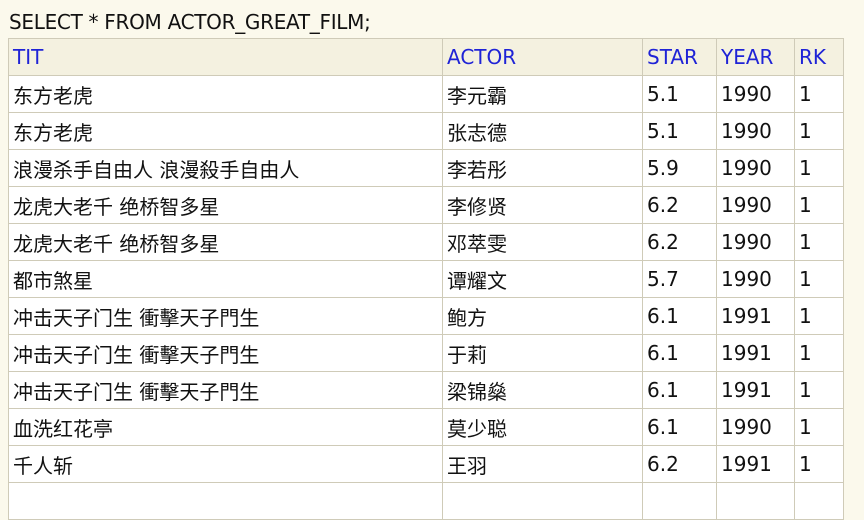 The image size is (864, 520). What do you see at coordinates (679, 501) in the screenshot?
I see `cell-star` at bounding box center [679, 501].